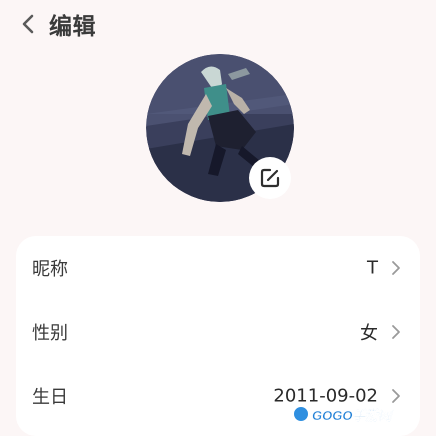  What do you see at coordinates (218, 24) in the screenshot?
I see `top-bar: 编辑` at bounding box center [218, 24].